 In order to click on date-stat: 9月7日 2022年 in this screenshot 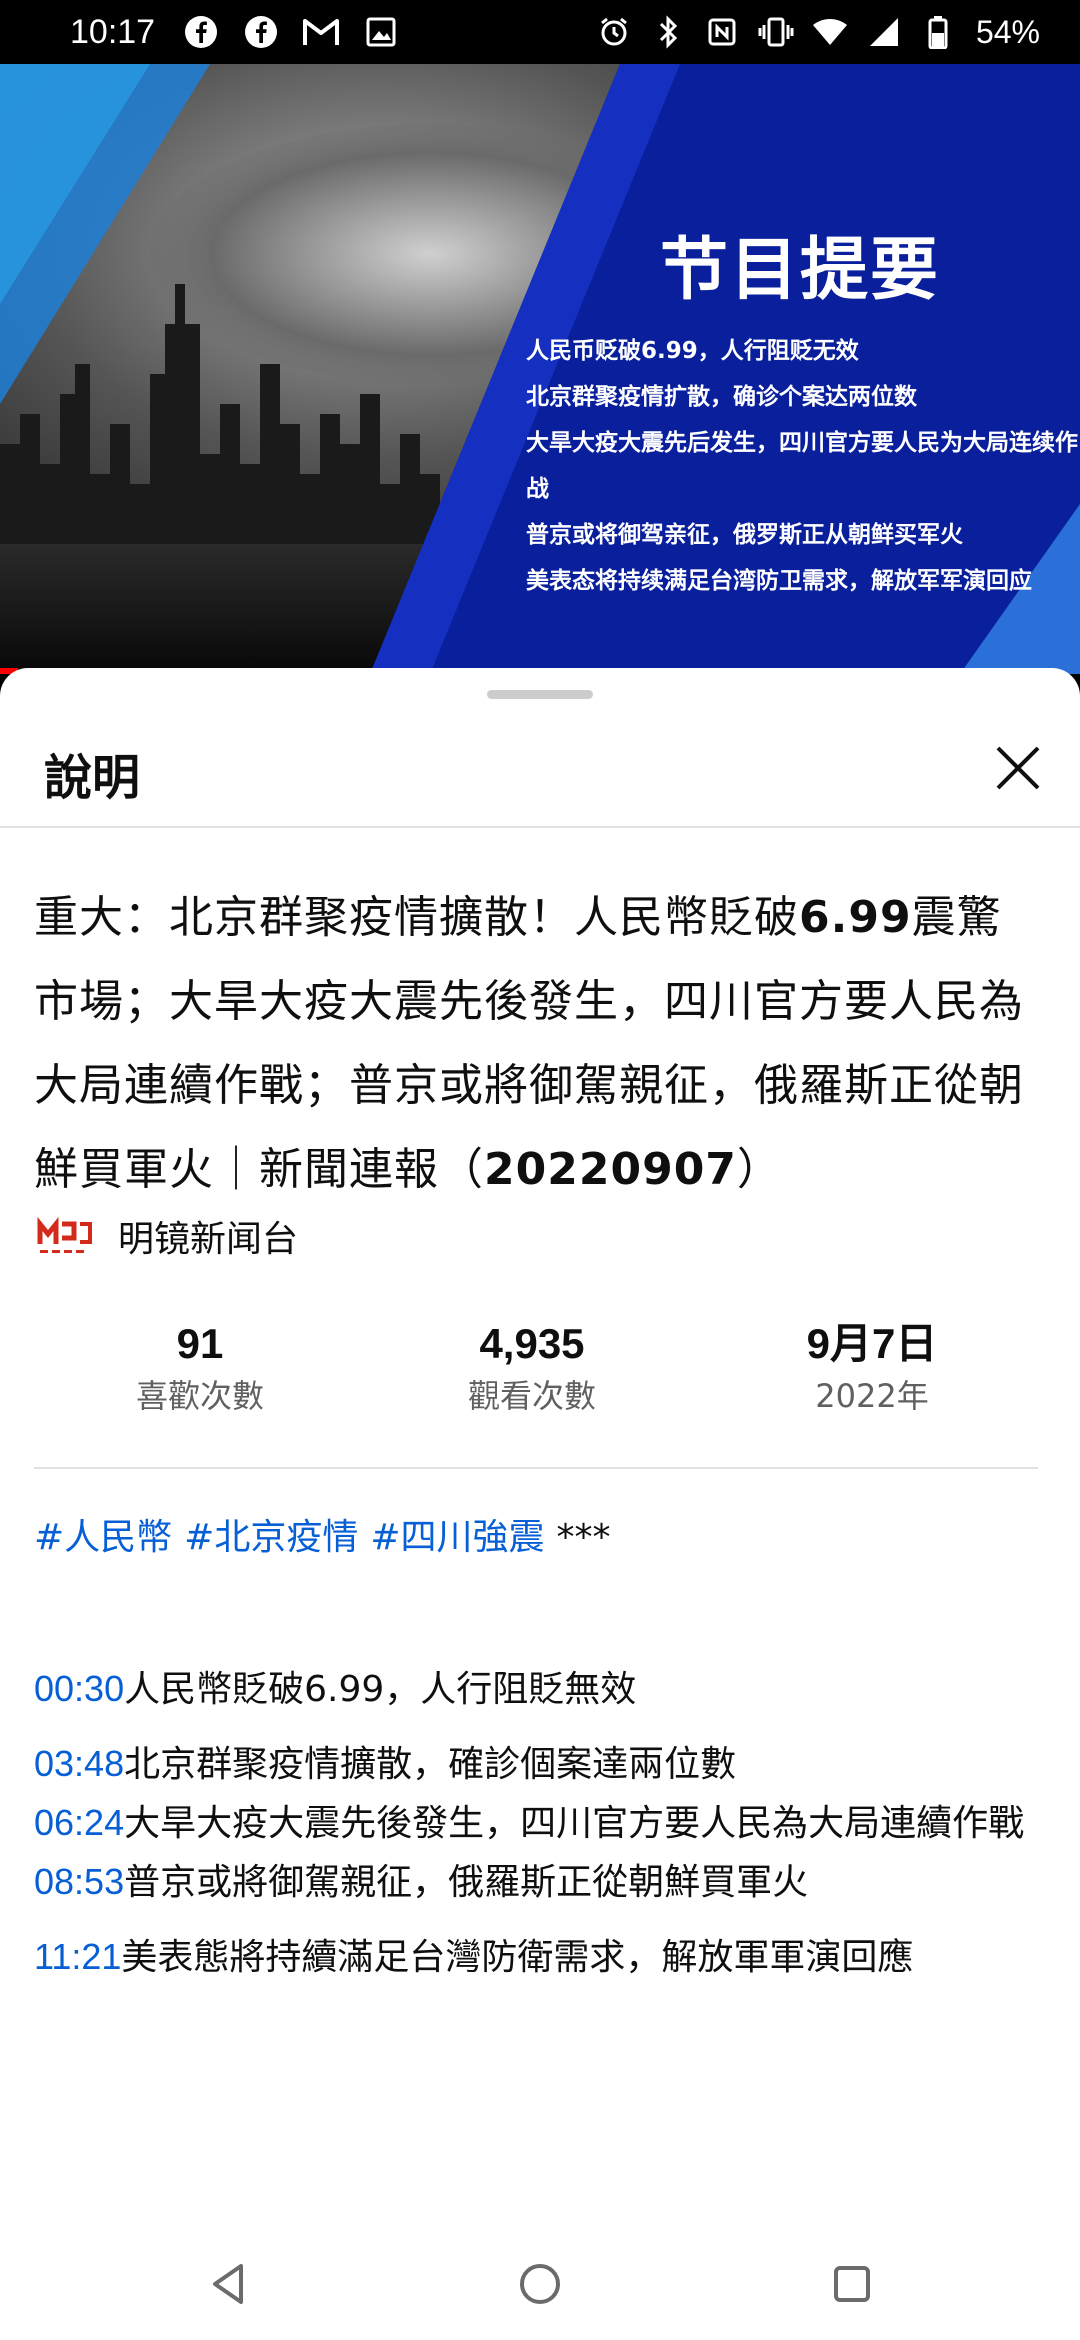, I will do `click(872, 1368)`.